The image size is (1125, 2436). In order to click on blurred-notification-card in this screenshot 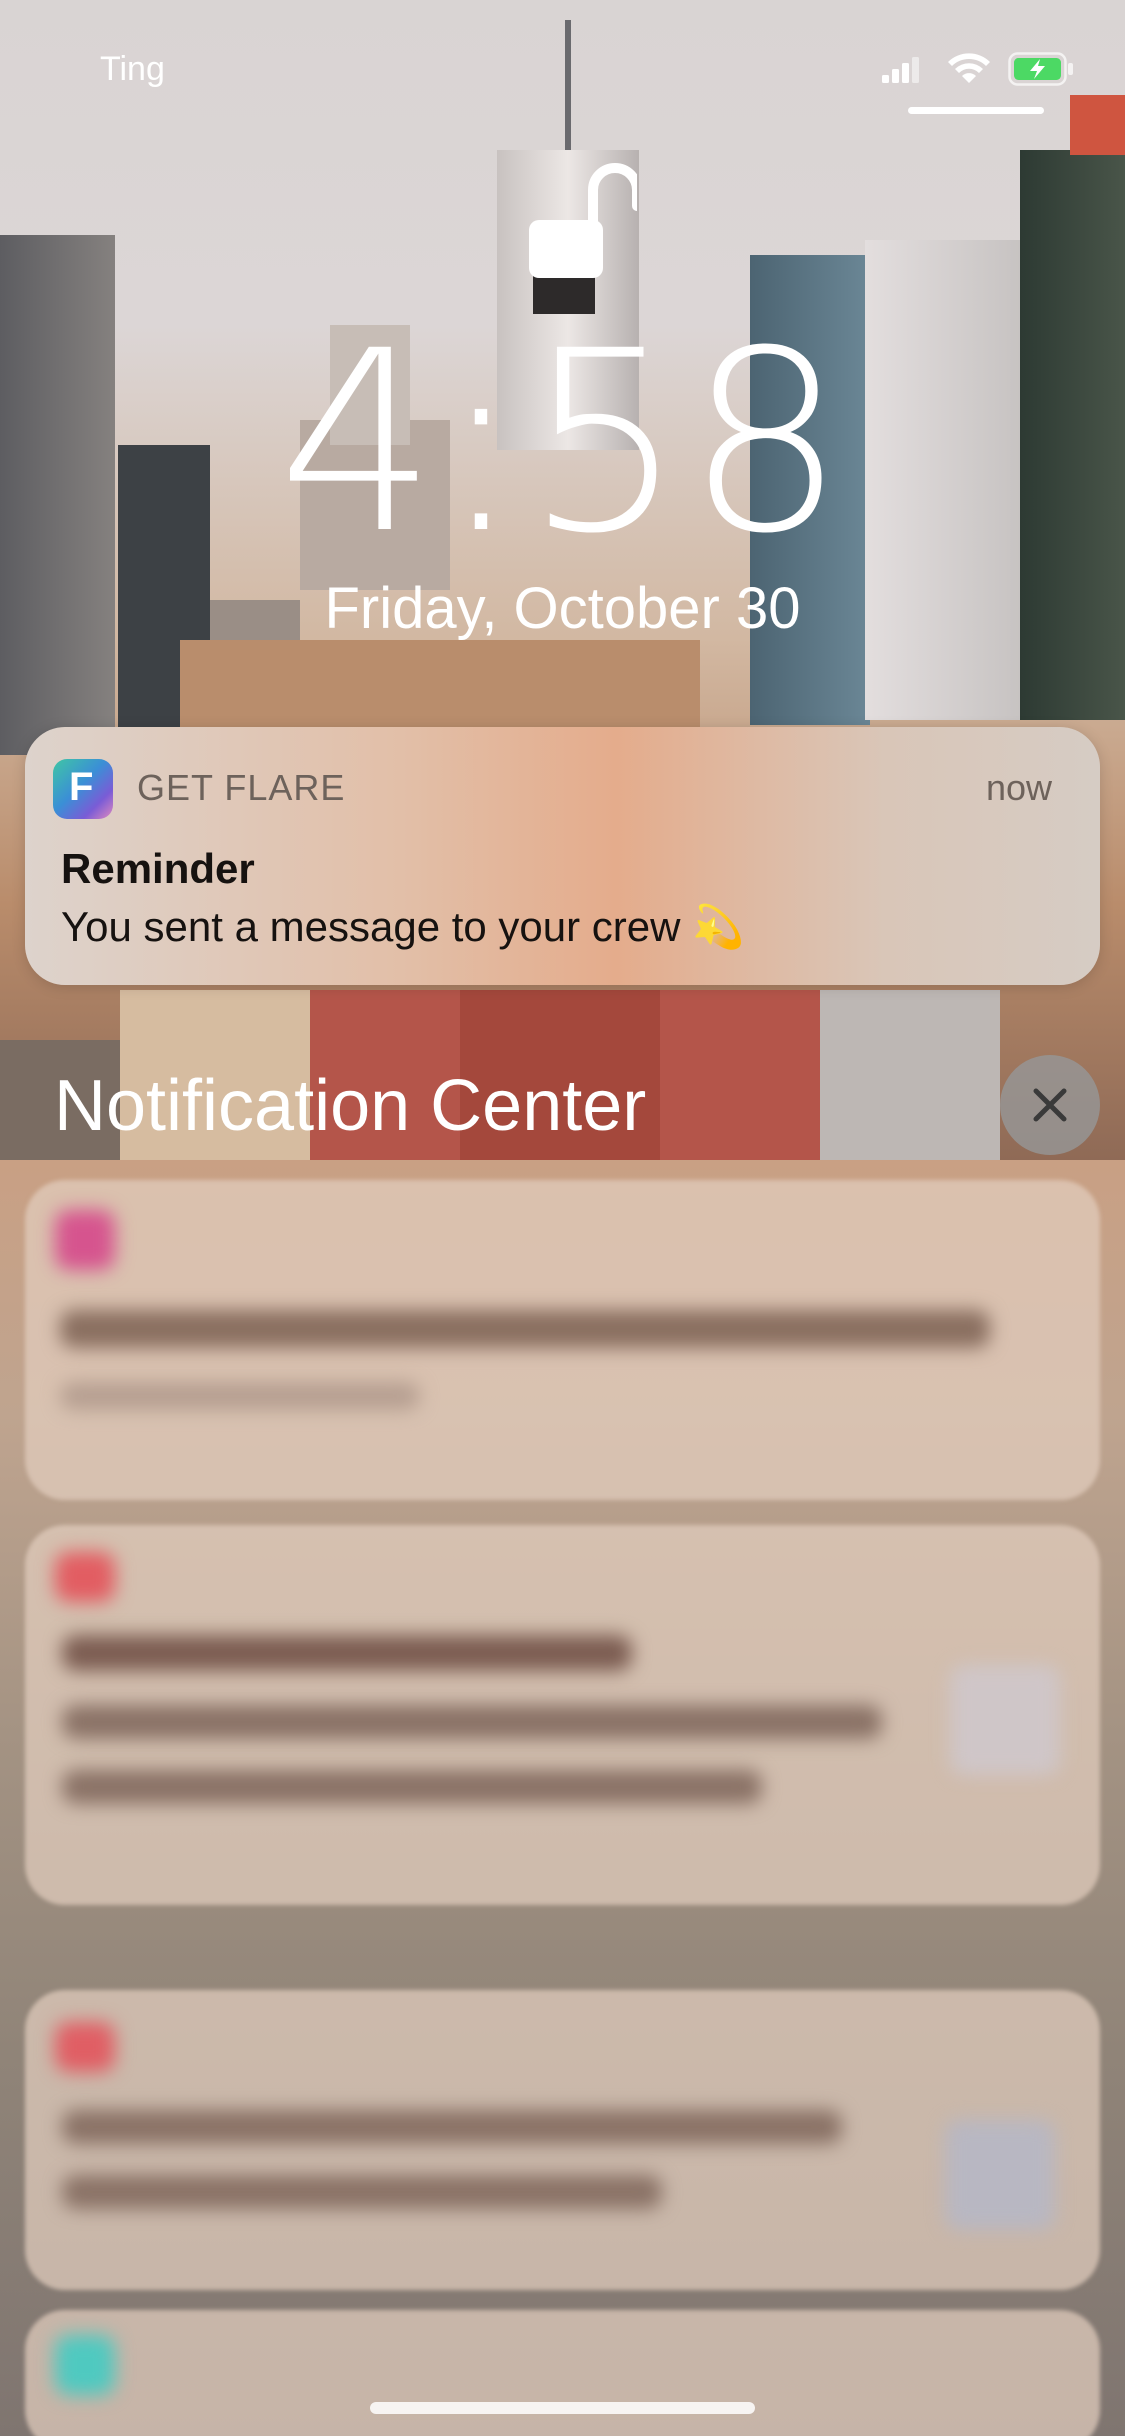, I will do `click(562, 2373)`.